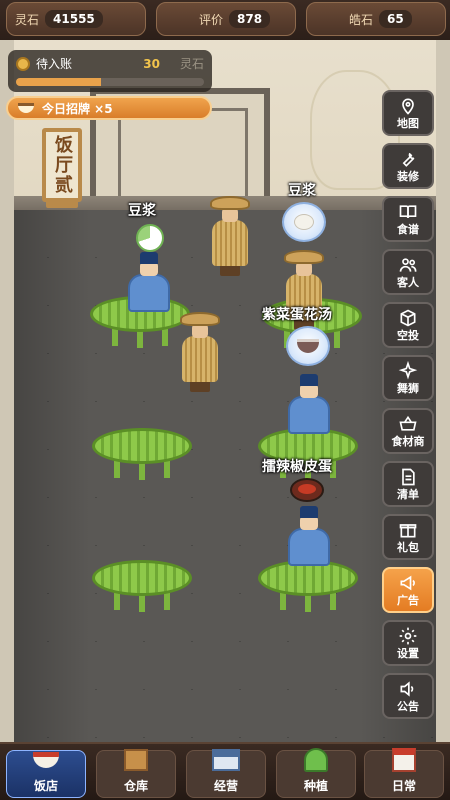 The width and height of the screenshot is (450, 800). I want to click on menu-ads: 广告, so click(408, 590).